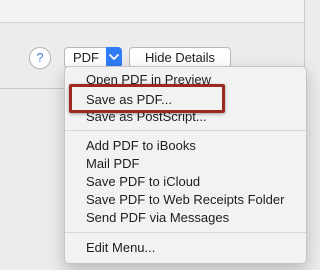  Describe the element at coordinates (141, 145) in the screenshot. I see `menu-item-add-pdf-to-ibooks: Add PDF to iBooks` at that location.